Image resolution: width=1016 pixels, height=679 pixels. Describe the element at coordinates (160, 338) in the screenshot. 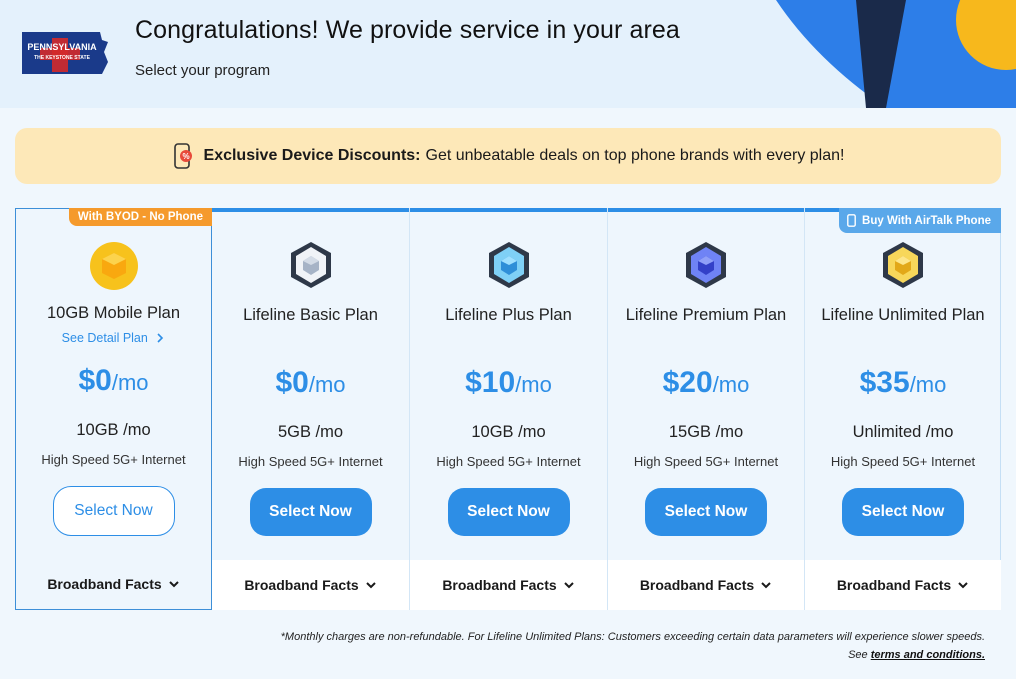

I see `chevron-right-icon` at that location.